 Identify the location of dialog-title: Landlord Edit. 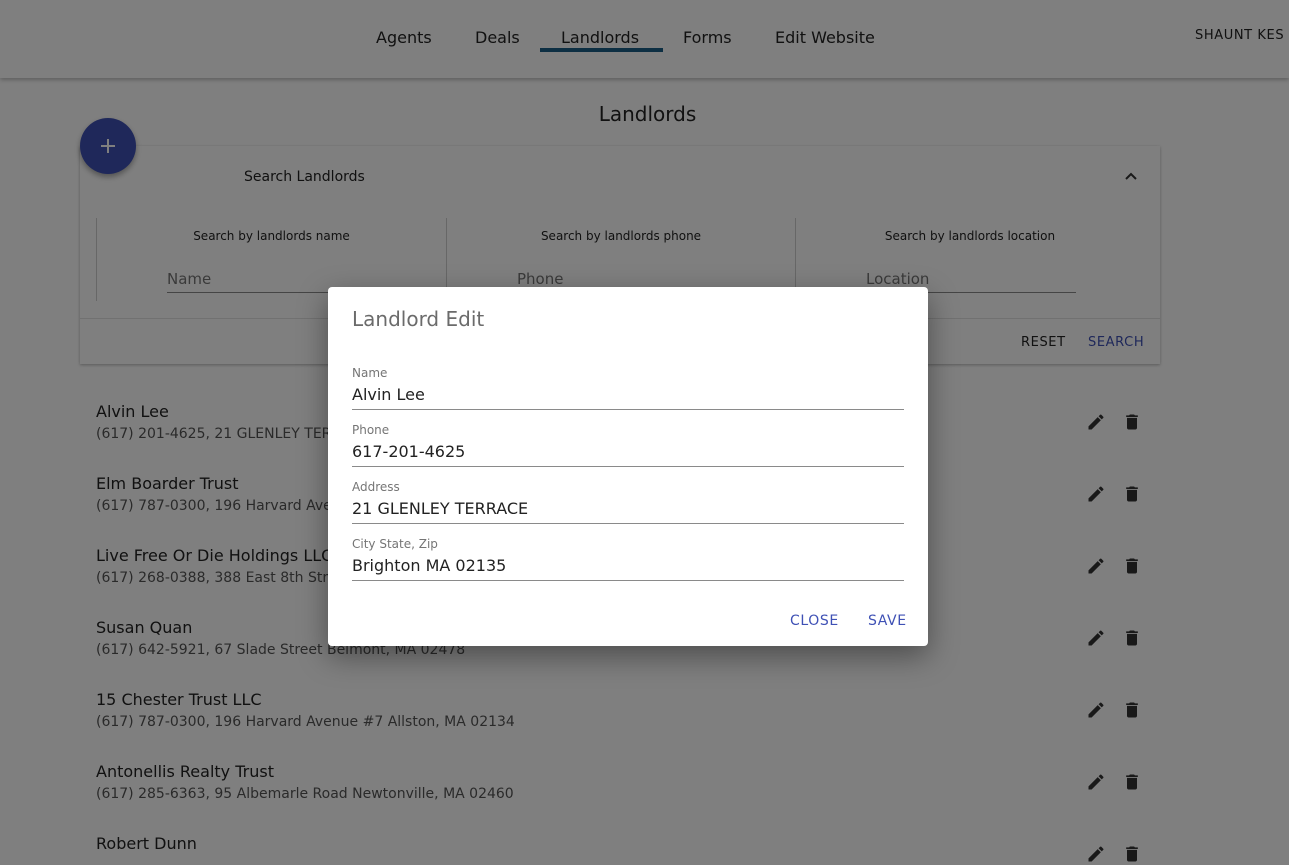
(418, 319).